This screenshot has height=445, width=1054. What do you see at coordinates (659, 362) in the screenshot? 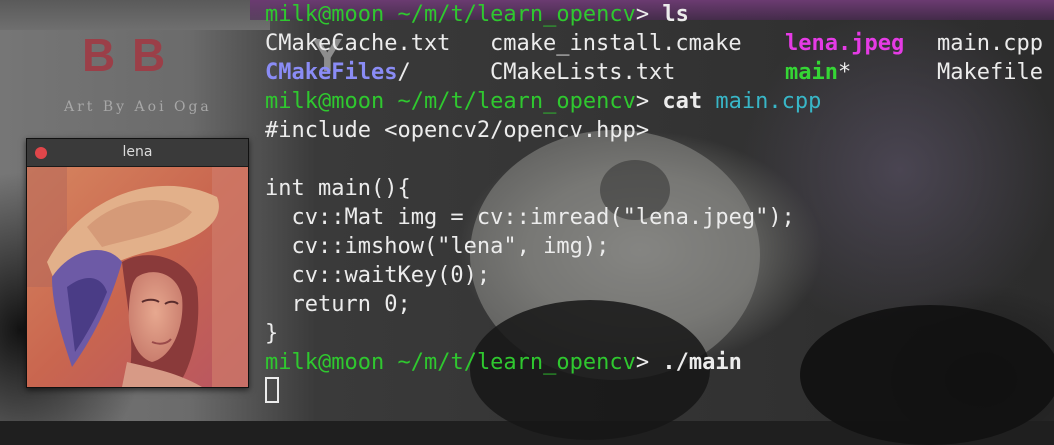
I see `terminal-line: milk@moon ~/m/t/learn_opencv> ./main` at bounding box center [659, 362].